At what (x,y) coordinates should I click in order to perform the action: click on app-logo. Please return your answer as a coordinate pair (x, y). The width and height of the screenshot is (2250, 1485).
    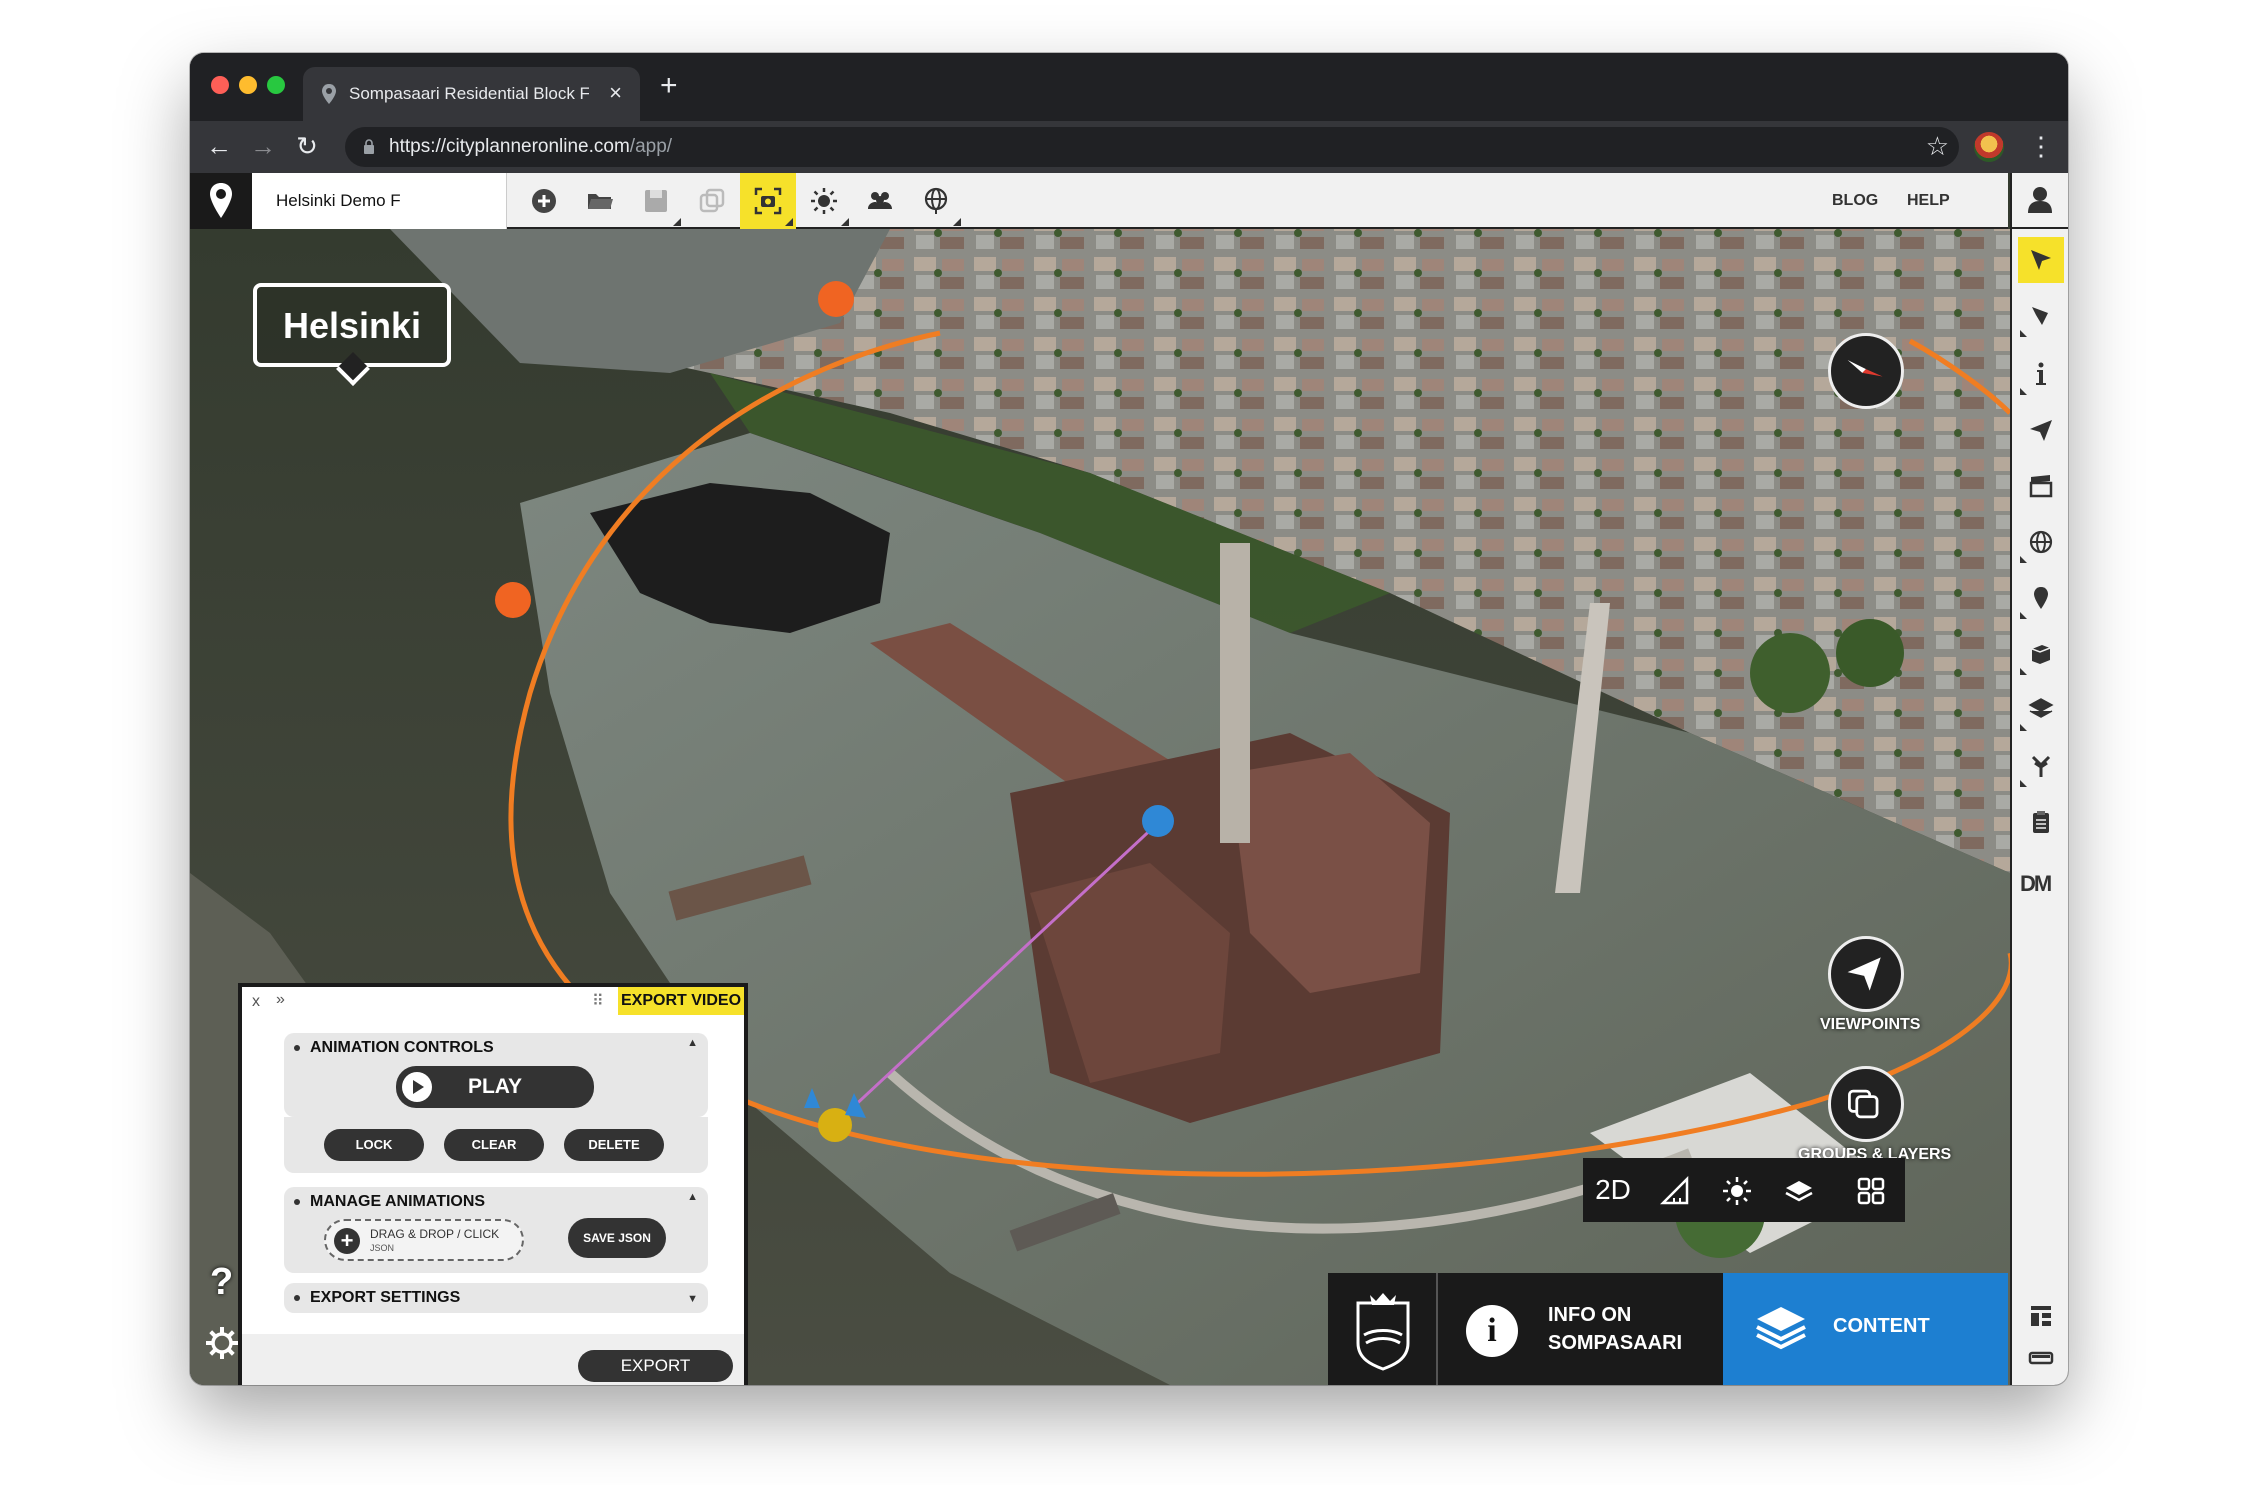
    Looking at the image, I should click on (221, 201).